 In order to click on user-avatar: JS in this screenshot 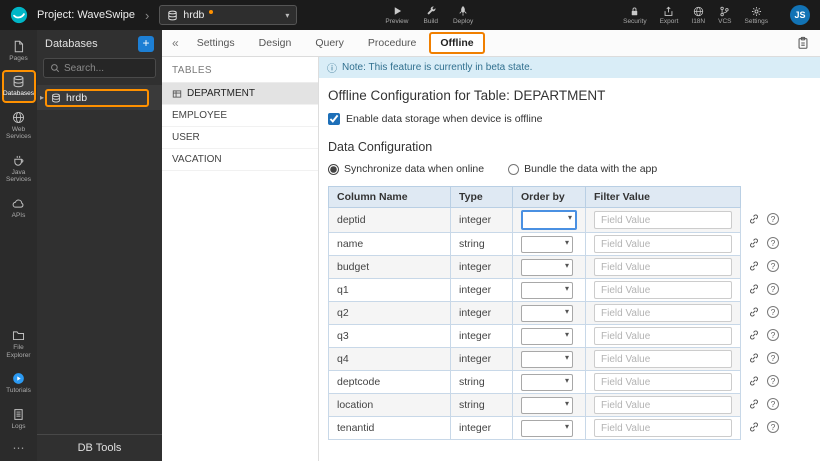, I will do `click(800, 15)`.